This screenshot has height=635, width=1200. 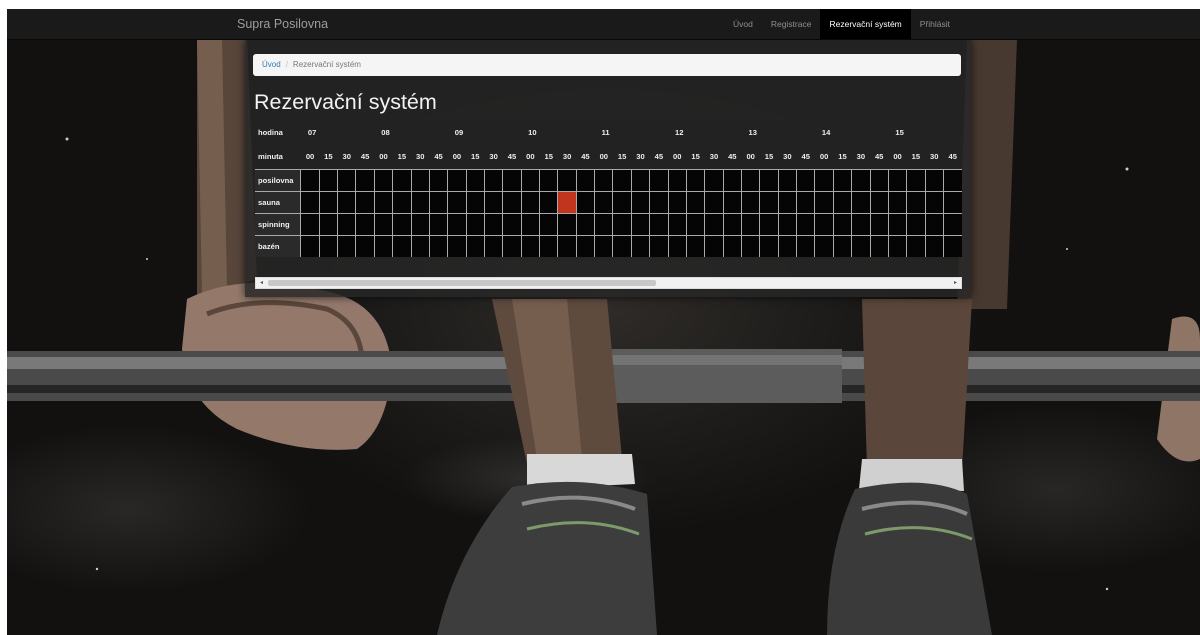 I want to click on scroll-right-arrow-icon: ▸, so click(x=955, y=283).